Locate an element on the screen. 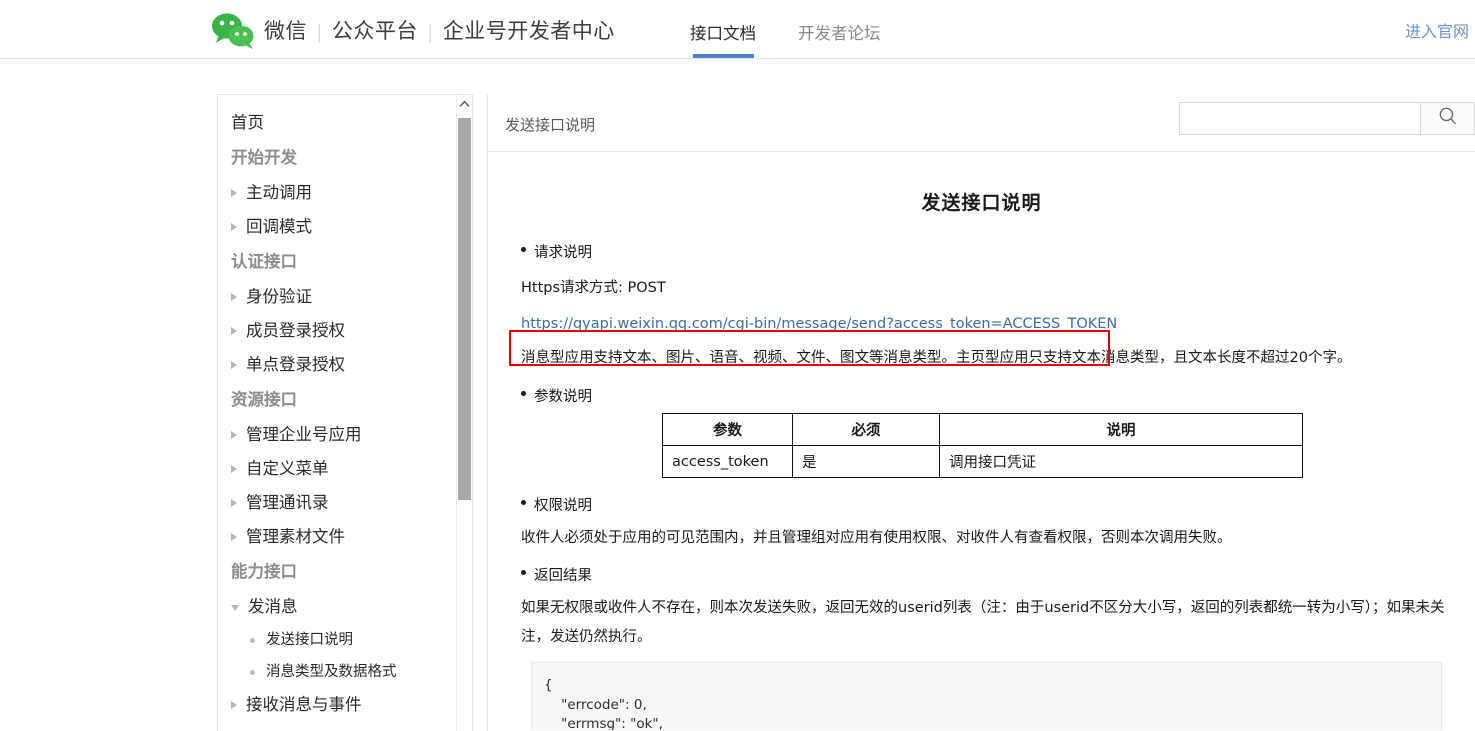 The height and width of the screenshot is (731, 1475). sidebar-group-resource-api: 资源接口 is located at coordinates (264, 399).